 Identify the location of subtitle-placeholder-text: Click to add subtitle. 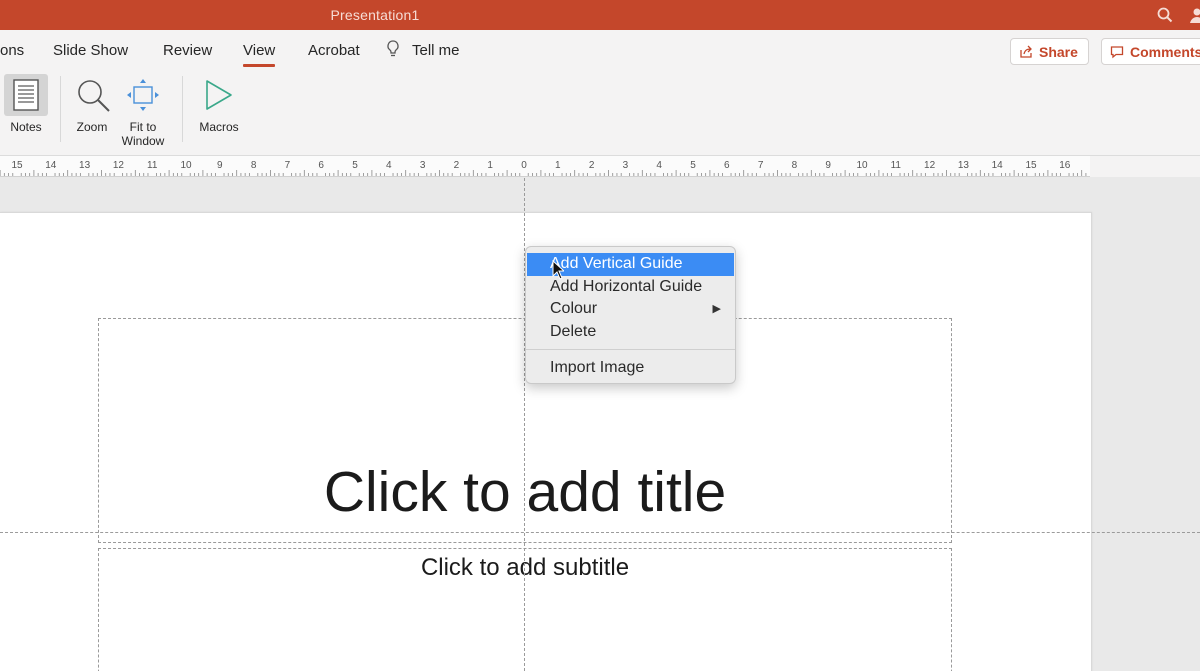
(525, 567).